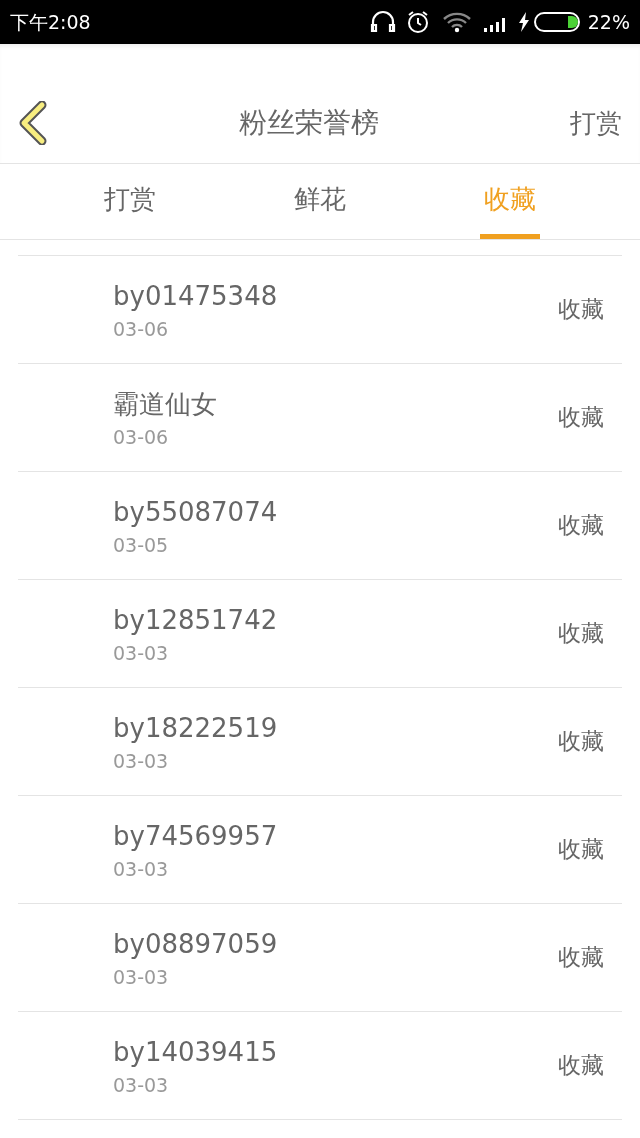  What do you see at coordinates (309, 123) in the screenshot?
I see `page-title: 粉丝荣誉榜` at bounding box center [309, 123].